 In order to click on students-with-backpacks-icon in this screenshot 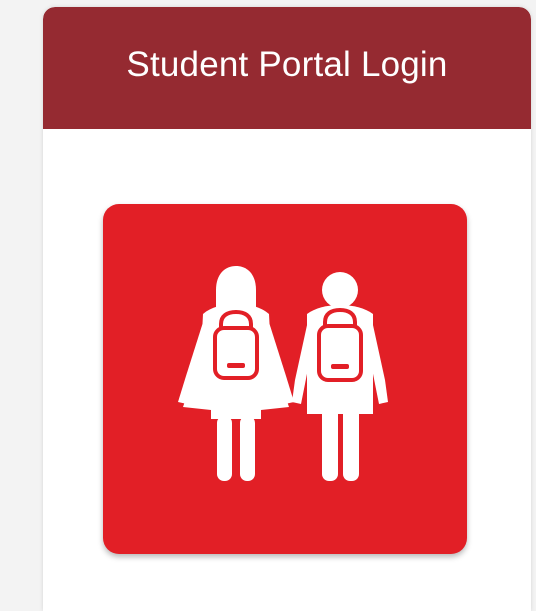, I will do `click(283, 373)`.